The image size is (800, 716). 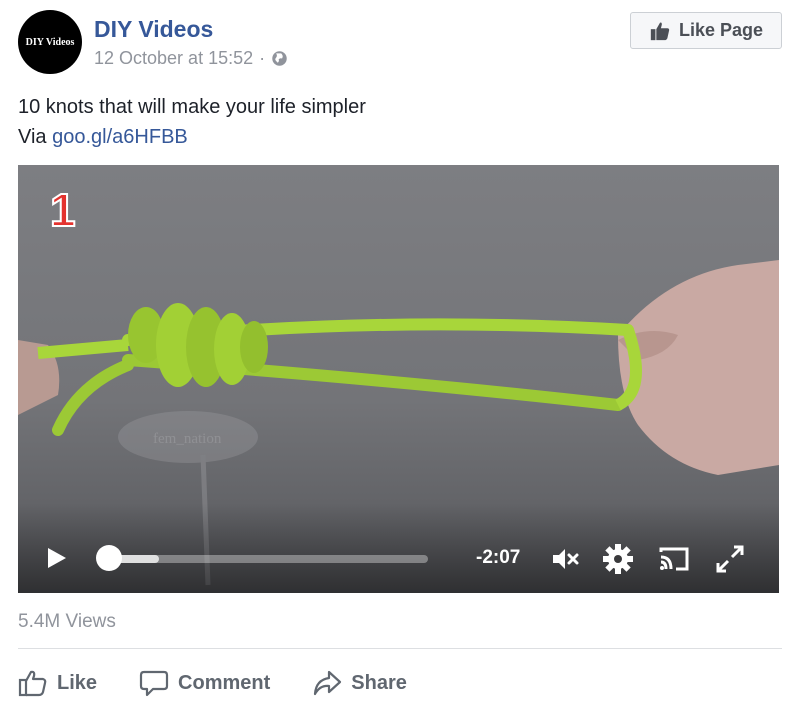 I want to click on progress-bar, so click(x=268, y=559).